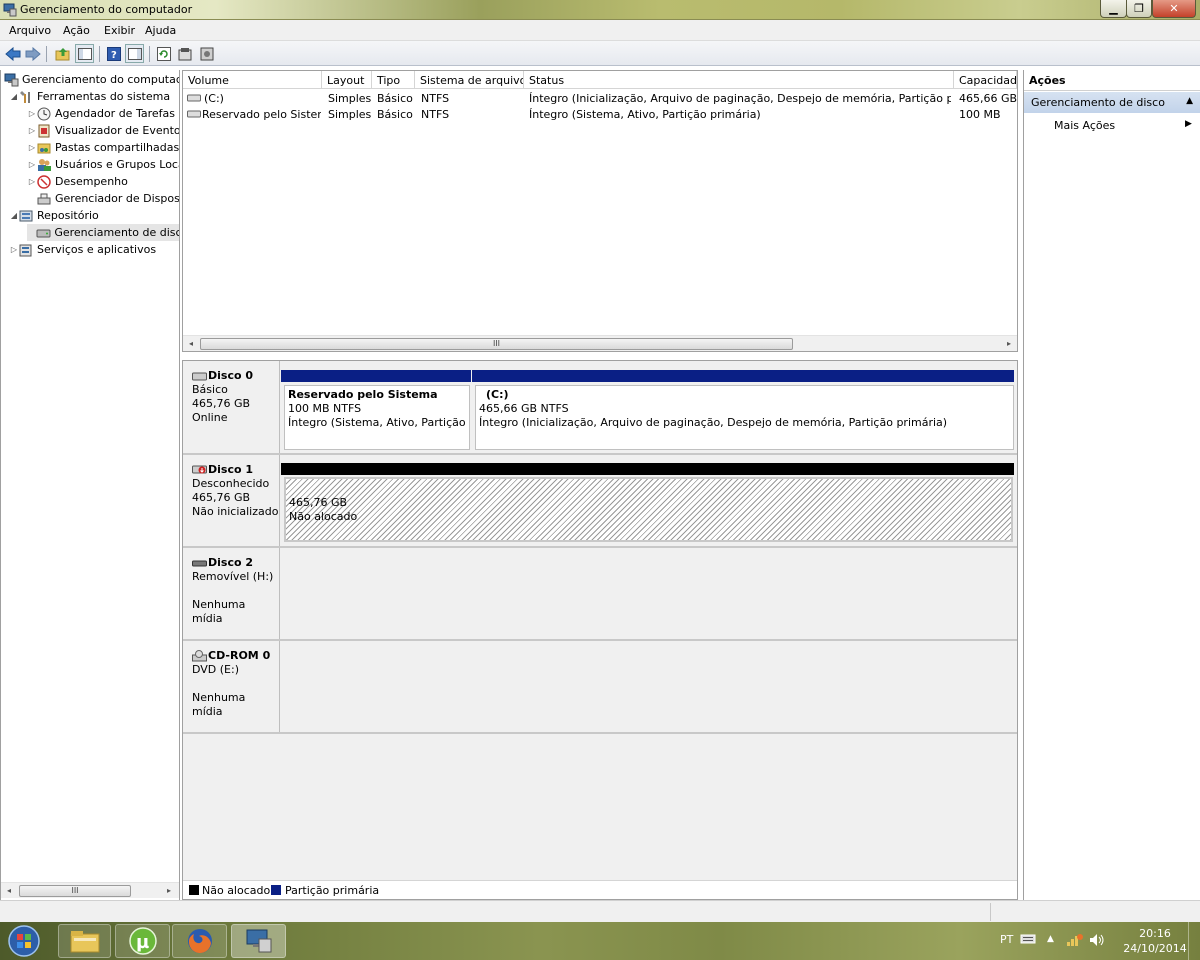 The width and height of the screenshot is (1200, 960). Describe the element at coordinates (12, 53) in the screenshot. I see `back-button` at that location.